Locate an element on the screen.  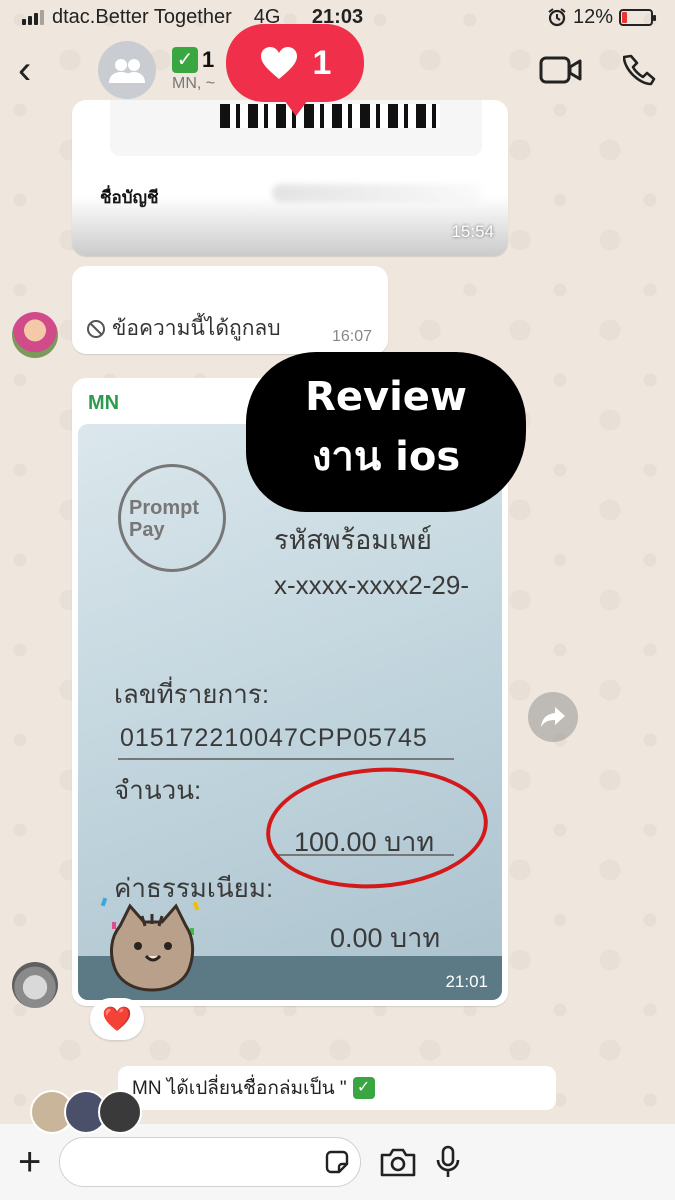
status-left: dtac.Better Together 4G is located at coordinates (151, 17).